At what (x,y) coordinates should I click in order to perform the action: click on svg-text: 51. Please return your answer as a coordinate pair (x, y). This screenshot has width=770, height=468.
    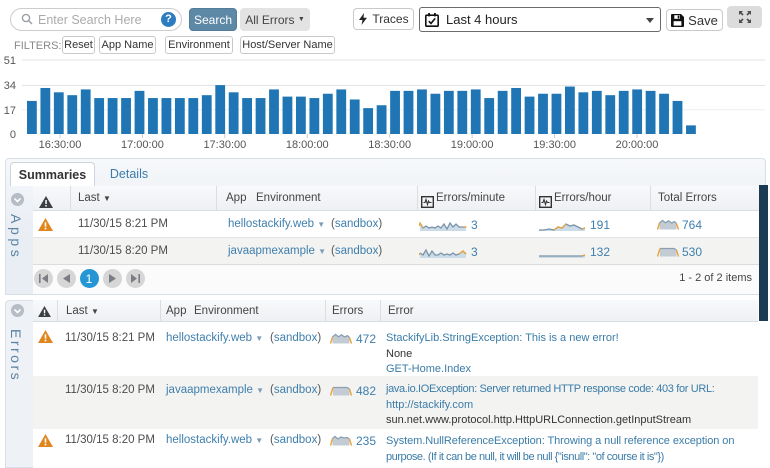
    Looking at the image, I should click on (10, 61).